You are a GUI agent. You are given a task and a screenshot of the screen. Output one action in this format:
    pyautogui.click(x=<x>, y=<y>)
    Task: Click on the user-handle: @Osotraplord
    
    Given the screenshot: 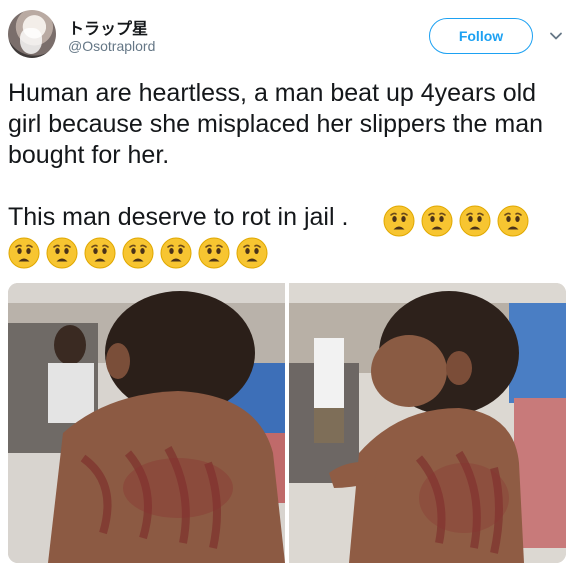 What is the action you would take?
    pyautogui.click(x=111, y=46)
    